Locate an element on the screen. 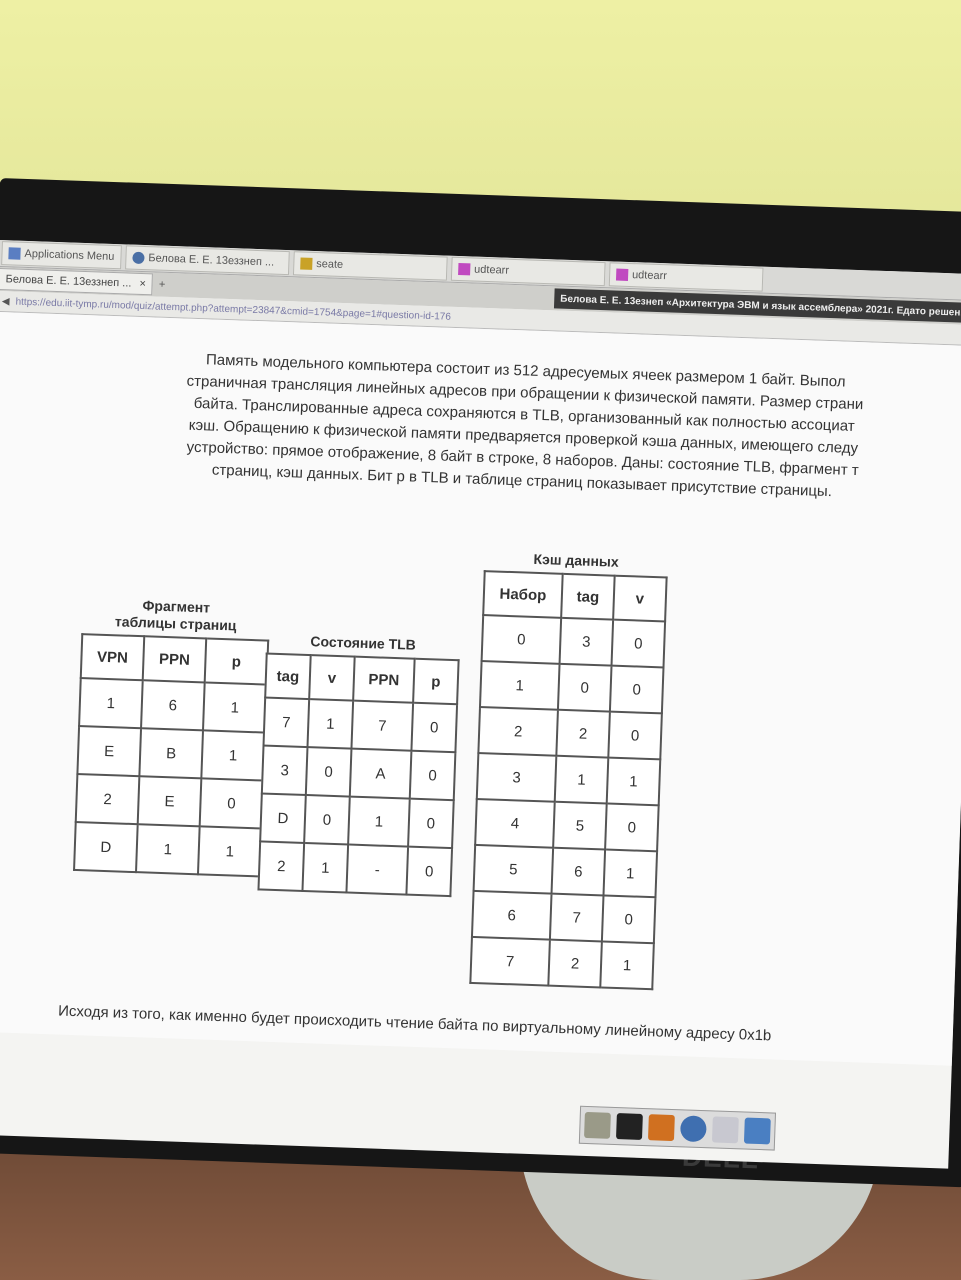 The height and width of the screenshot is (1280, 961). browser-icon is located at coordinates (693, 1129).